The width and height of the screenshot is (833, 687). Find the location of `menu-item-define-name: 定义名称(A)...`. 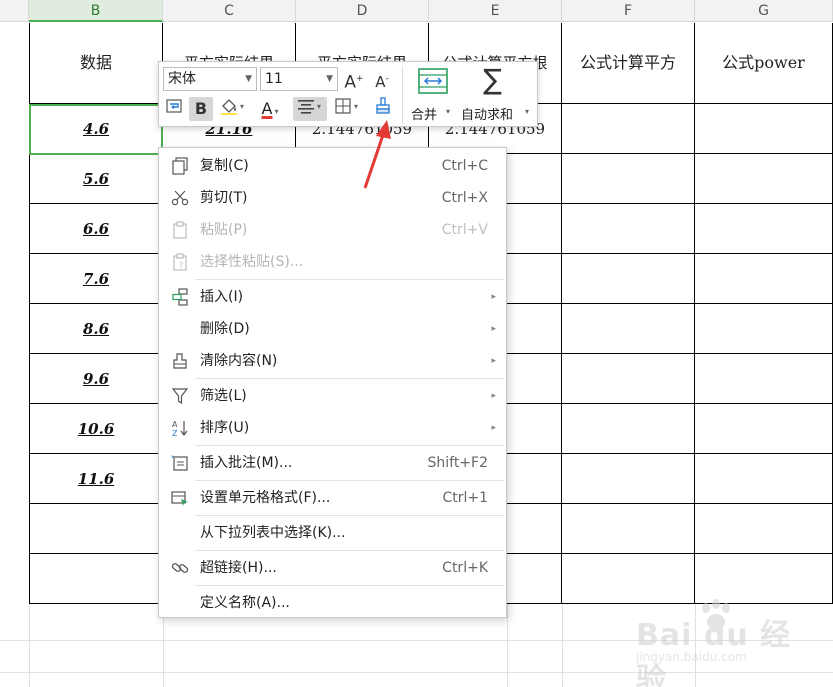

menu-item-define-name: 定义名称(A)... is located at coordinates (332, 603).